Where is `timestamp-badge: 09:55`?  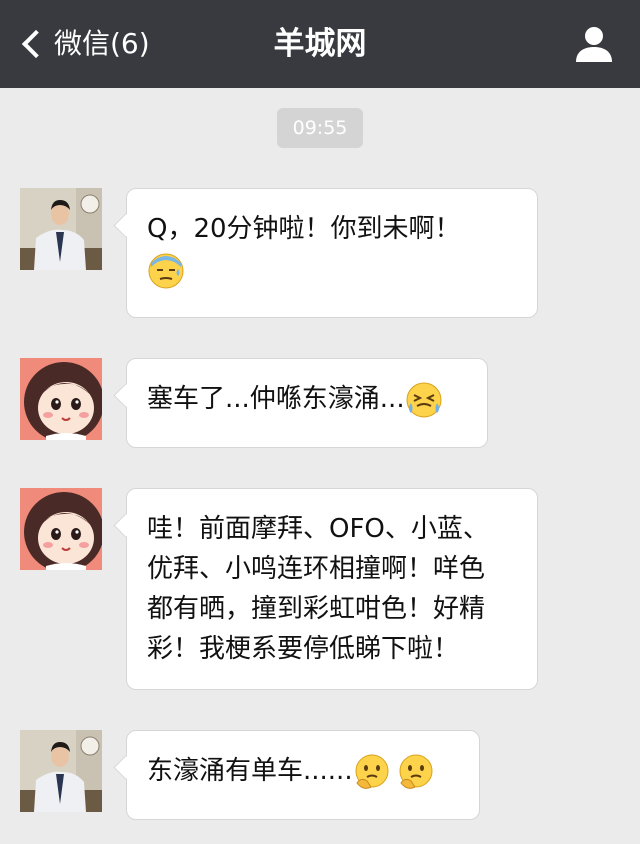
timestamp-badge: 09:55 is located at coordinates (320, 128).